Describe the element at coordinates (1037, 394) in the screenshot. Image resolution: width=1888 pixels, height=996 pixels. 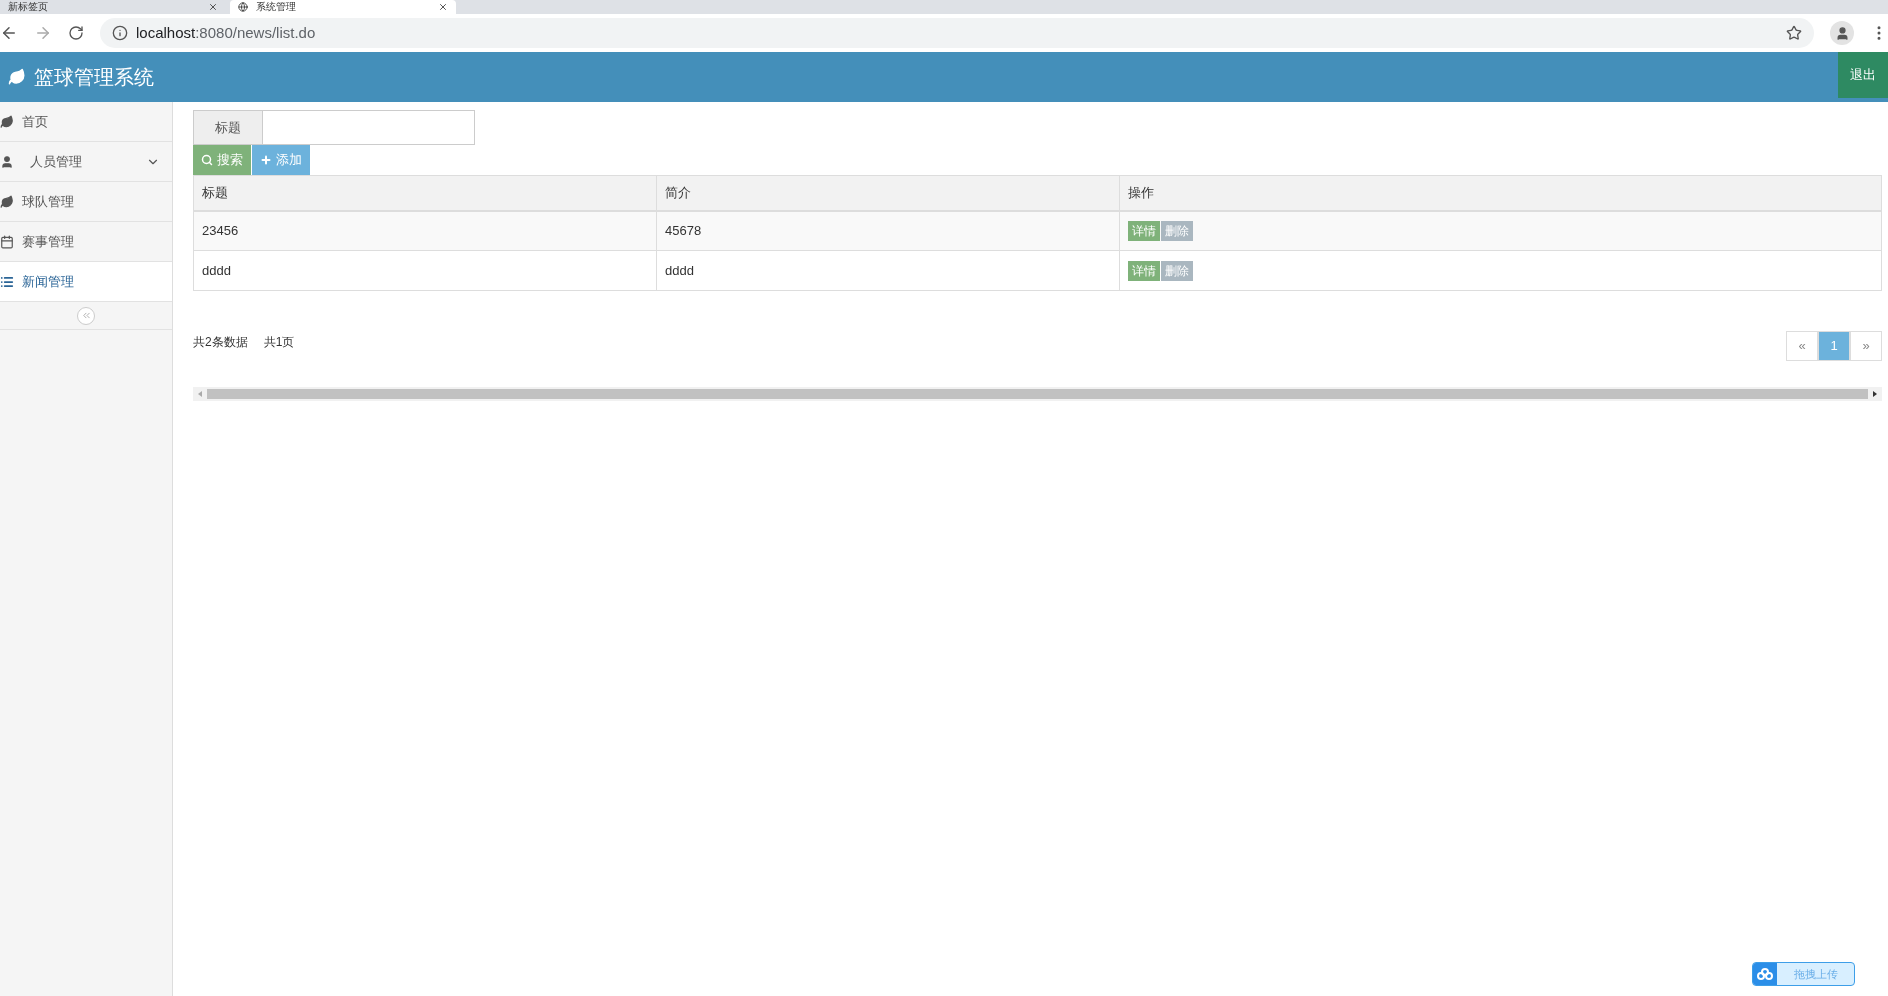
I see `horizontal-scrollbar` at that location.